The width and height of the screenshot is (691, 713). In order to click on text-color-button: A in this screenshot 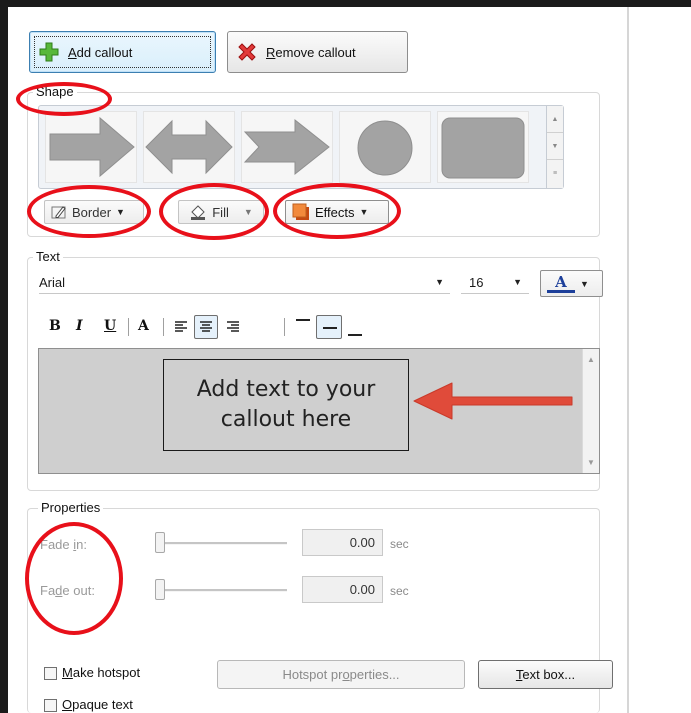, I will do `click(143, 326)`.